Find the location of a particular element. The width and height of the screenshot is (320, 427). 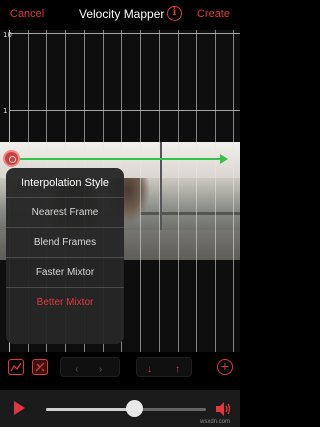

menu-title: Interpolation Style is located at coordinates (65, 183).